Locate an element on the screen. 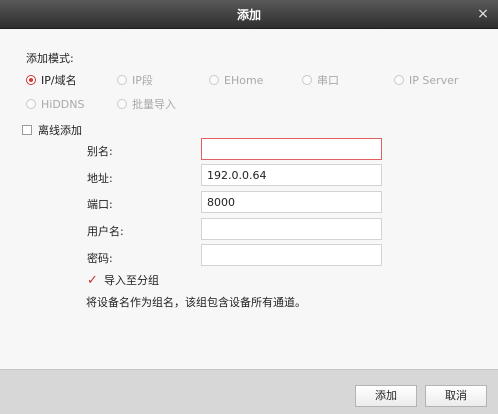 The width and height of the screenshot is (498, 414). radio-label: IP段 is located at coordinates (142, 80).